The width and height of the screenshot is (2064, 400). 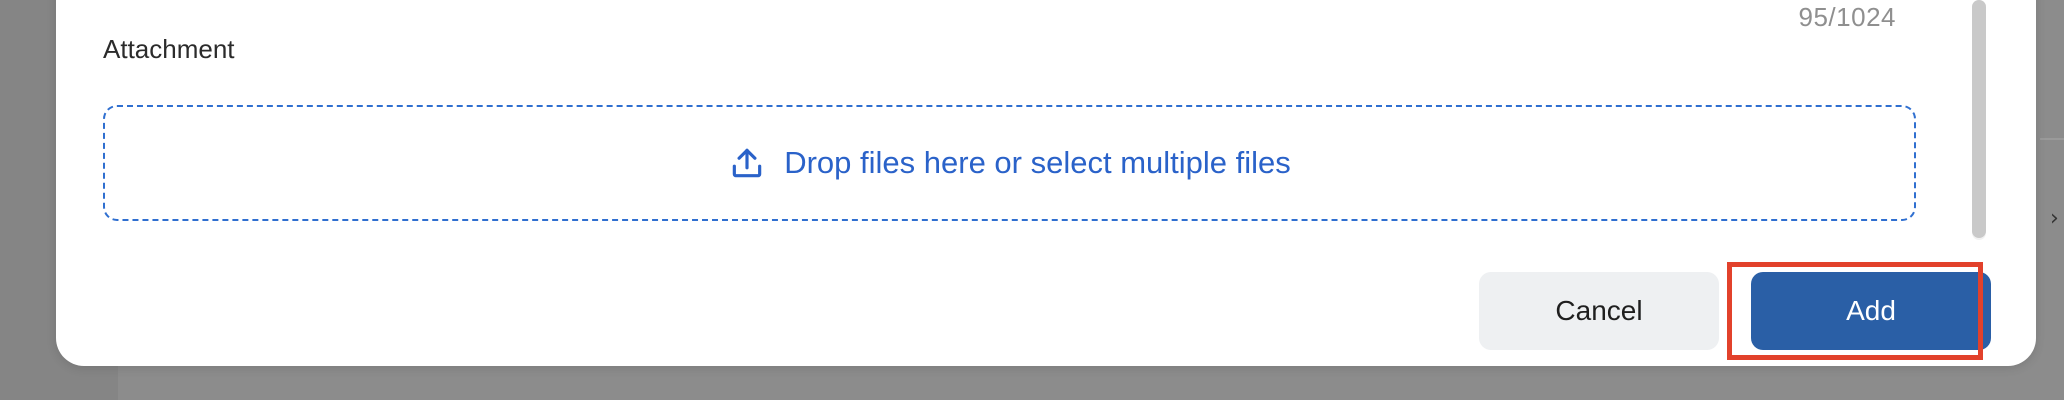 I want to click on attachment-label: Attachment, so click(x=169, y=49).